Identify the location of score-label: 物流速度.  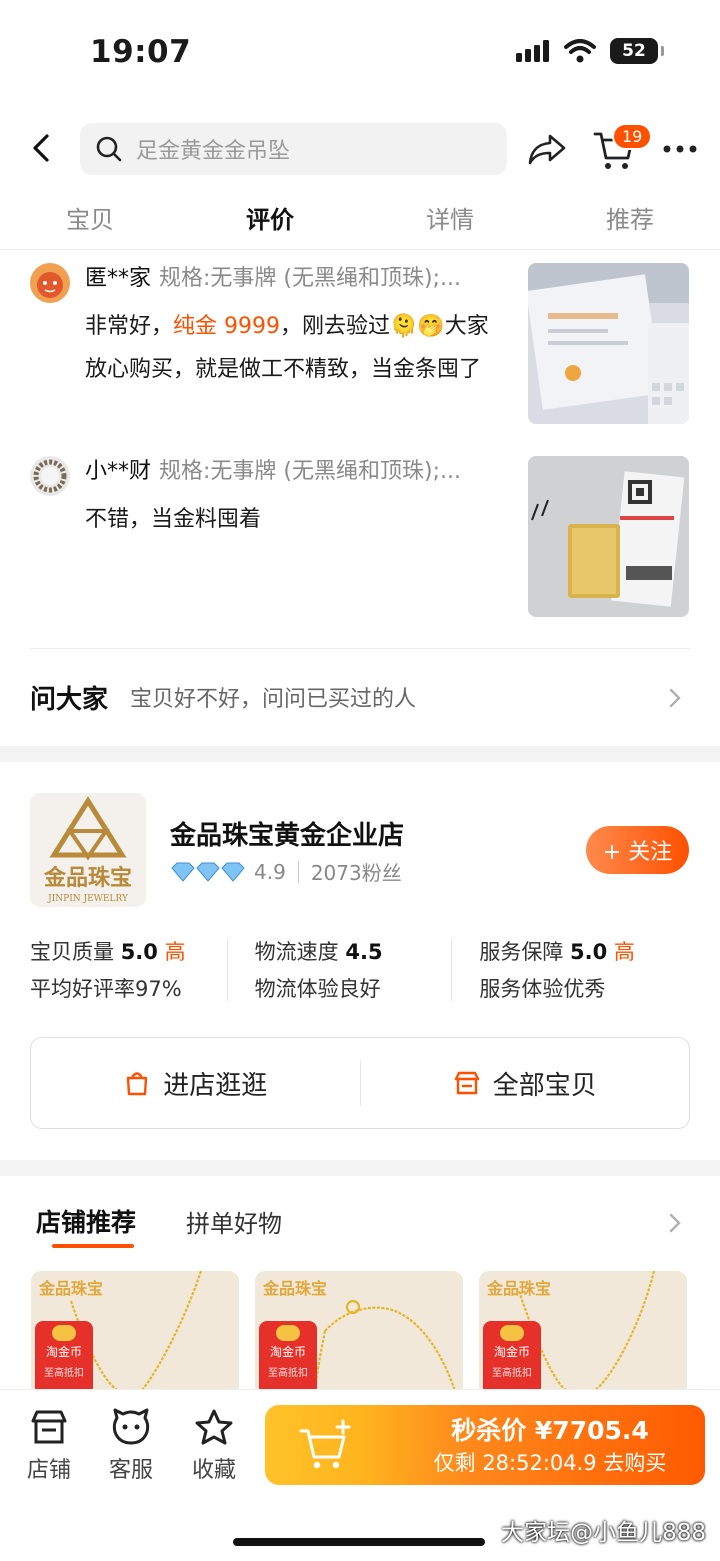
(296, 952).